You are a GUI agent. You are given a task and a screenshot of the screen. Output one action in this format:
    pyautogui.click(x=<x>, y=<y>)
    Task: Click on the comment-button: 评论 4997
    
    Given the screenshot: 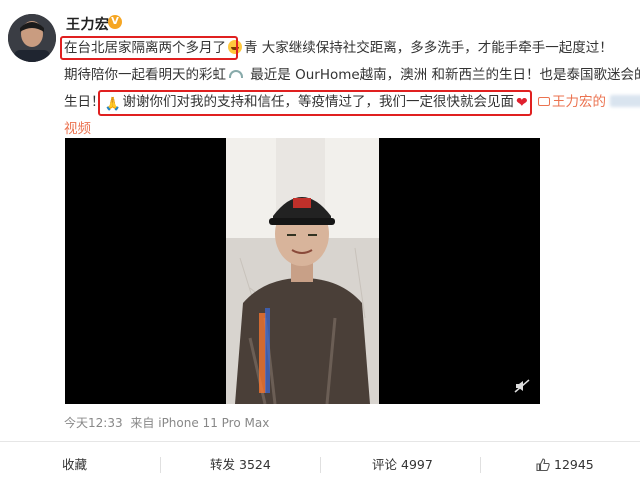 What is the action you would take?
    pyautogui.click(x=402, y=465)
    